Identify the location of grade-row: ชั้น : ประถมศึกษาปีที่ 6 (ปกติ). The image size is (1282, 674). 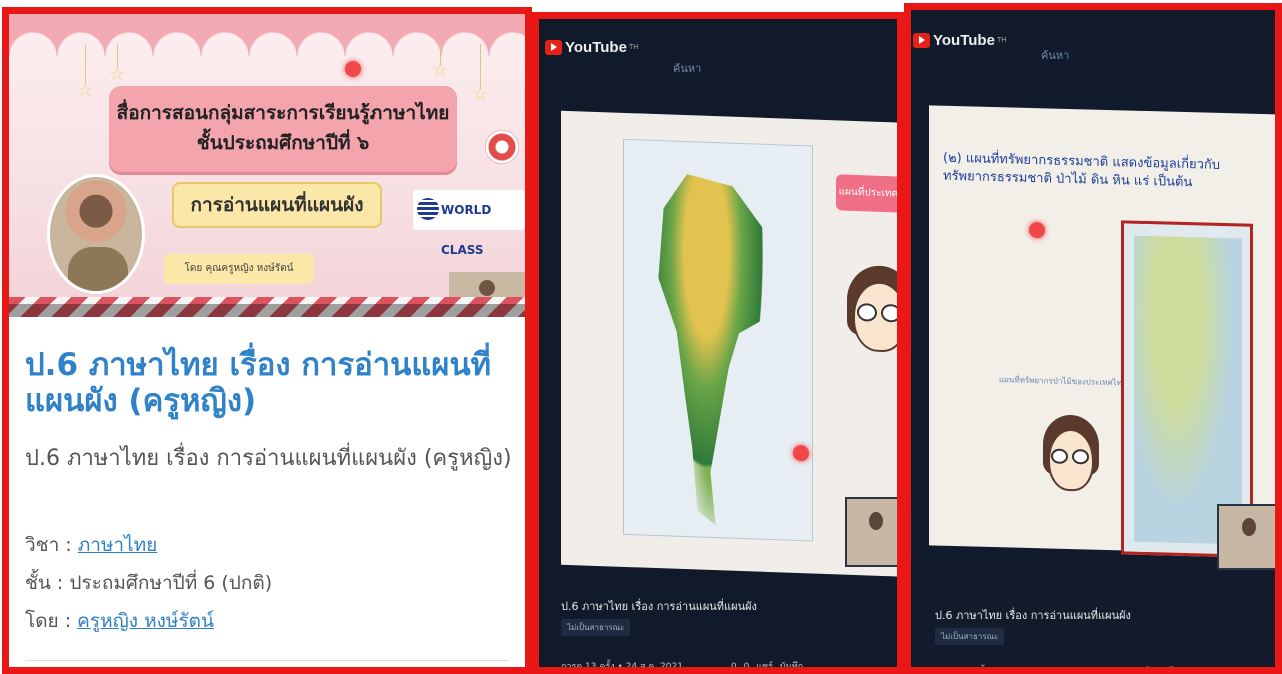
(148, 583).